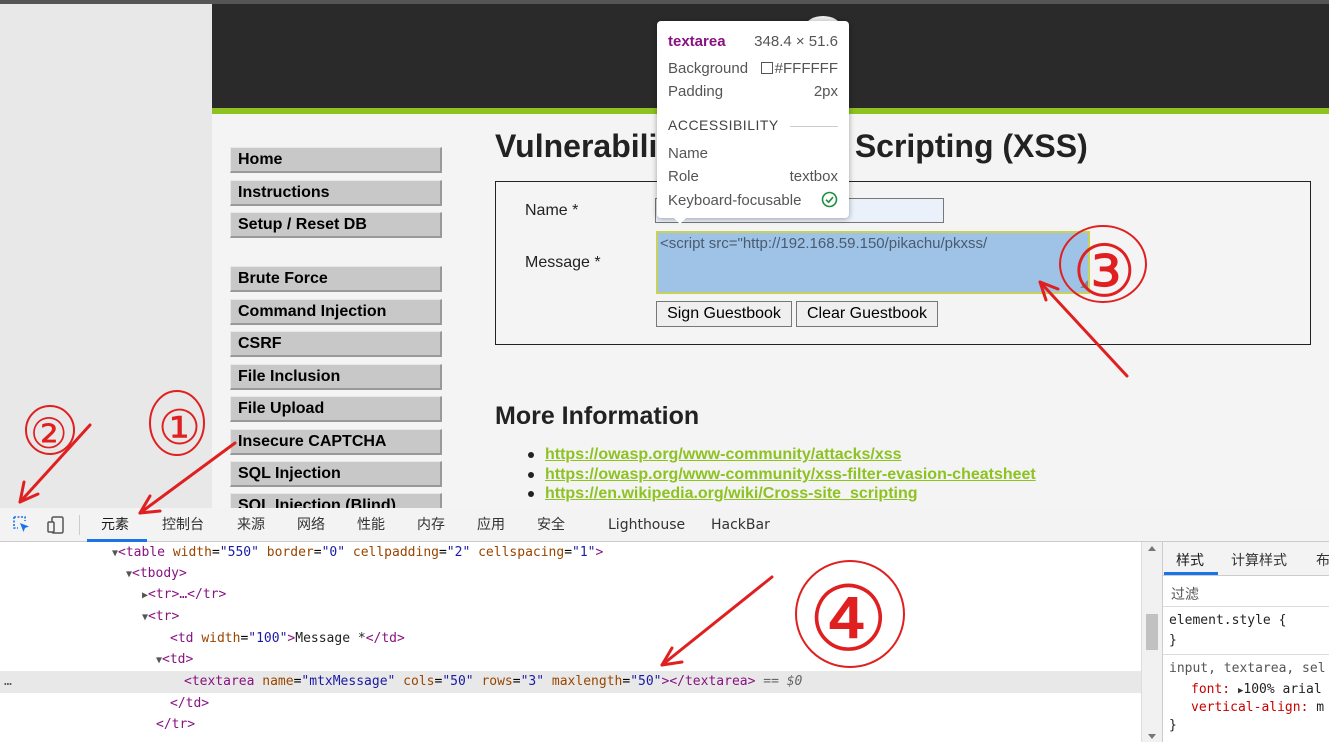 Image resolution: width=1329 pixels, height=743 pixels. Describe the element at coordinates (1185, 594) in the screenshot. I see `styles-filter-input: 过滤` at that location.